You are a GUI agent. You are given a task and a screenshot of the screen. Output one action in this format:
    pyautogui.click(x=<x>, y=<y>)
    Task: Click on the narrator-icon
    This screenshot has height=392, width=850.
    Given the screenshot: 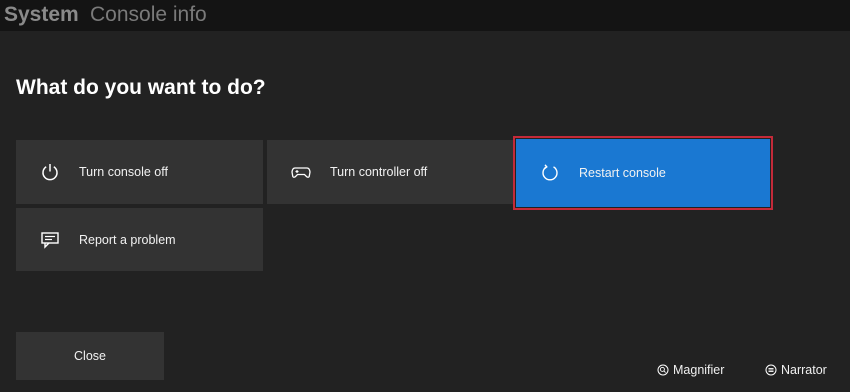 What is the action you would take?
    pyautogui.click(x=771, y=370)
    